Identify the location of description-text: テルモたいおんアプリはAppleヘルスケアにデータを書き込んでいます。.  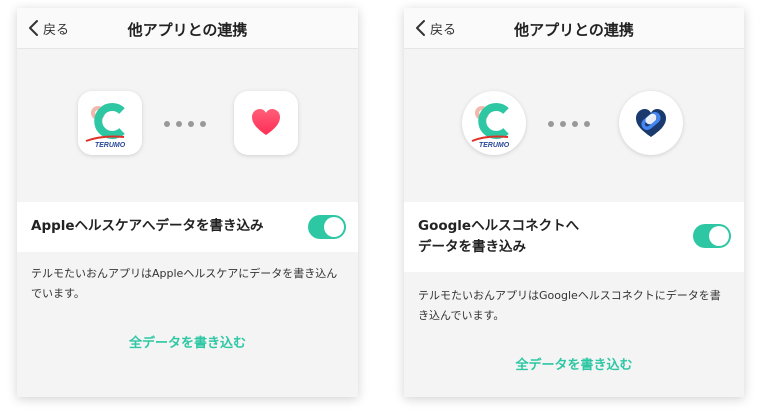
(184, 283).